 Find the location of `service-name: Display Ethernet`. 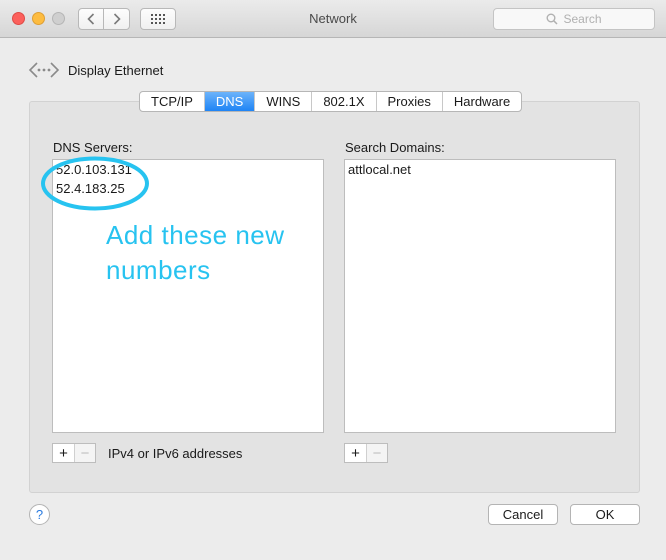

service-name: Display Ethernet is located at coordinates (116, 70).